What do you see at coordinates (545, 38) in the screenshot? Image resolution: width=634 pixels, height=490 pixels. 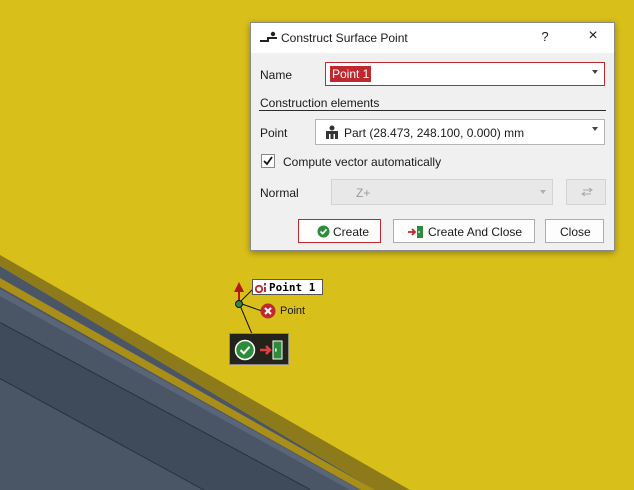 I see `help-button: ?` at bounding box center [545, 38].